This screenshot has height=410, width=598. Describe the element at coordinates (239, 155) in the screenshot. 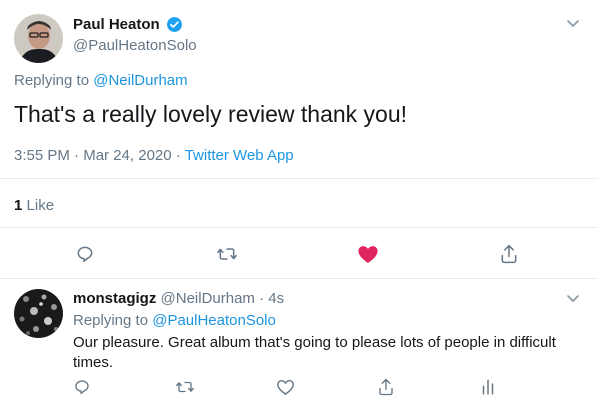

I see `tweet-source: Twitter Web App` at that location.